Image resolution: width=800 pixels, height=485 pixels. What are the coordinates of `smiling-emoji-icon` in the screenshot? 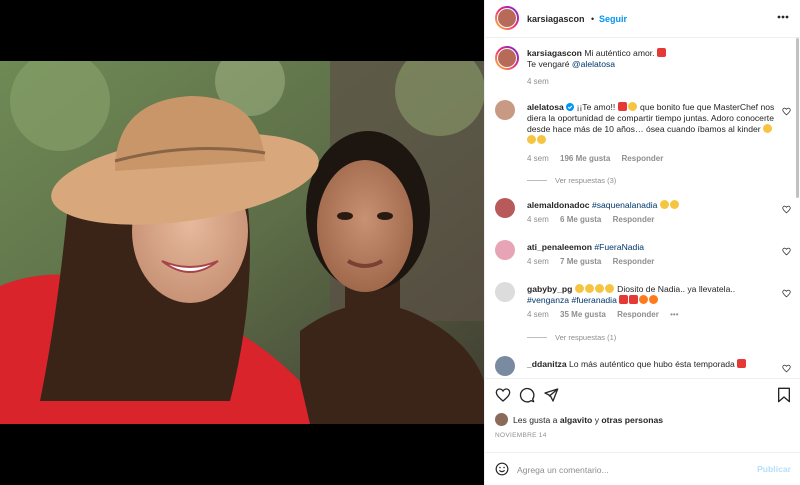 It's located at (632, 106).